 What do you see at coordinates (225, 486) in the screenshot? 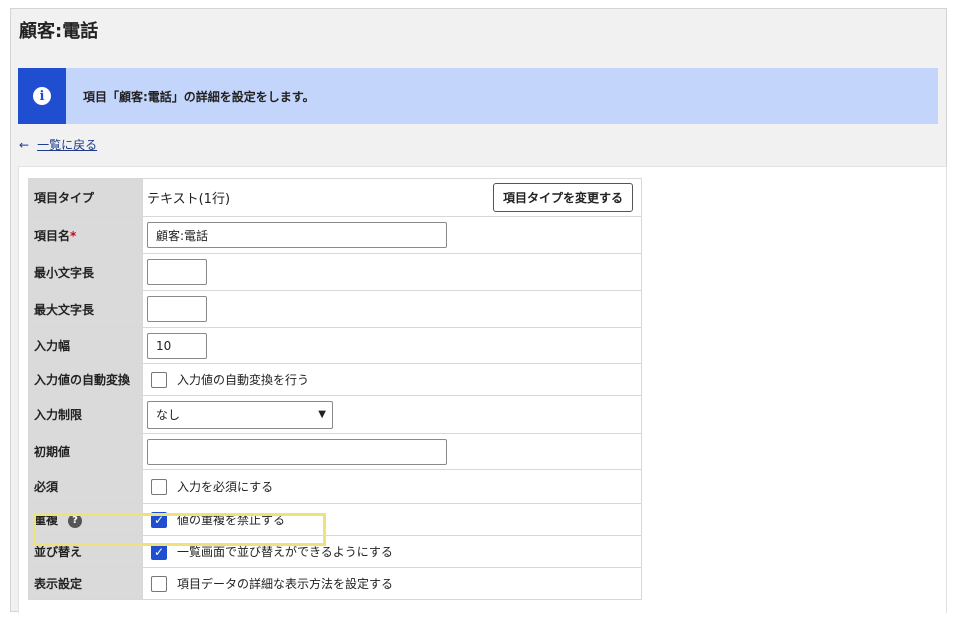
I see `required-checkbox-label: 入力を必須にする` at bounding box center [225, 486].